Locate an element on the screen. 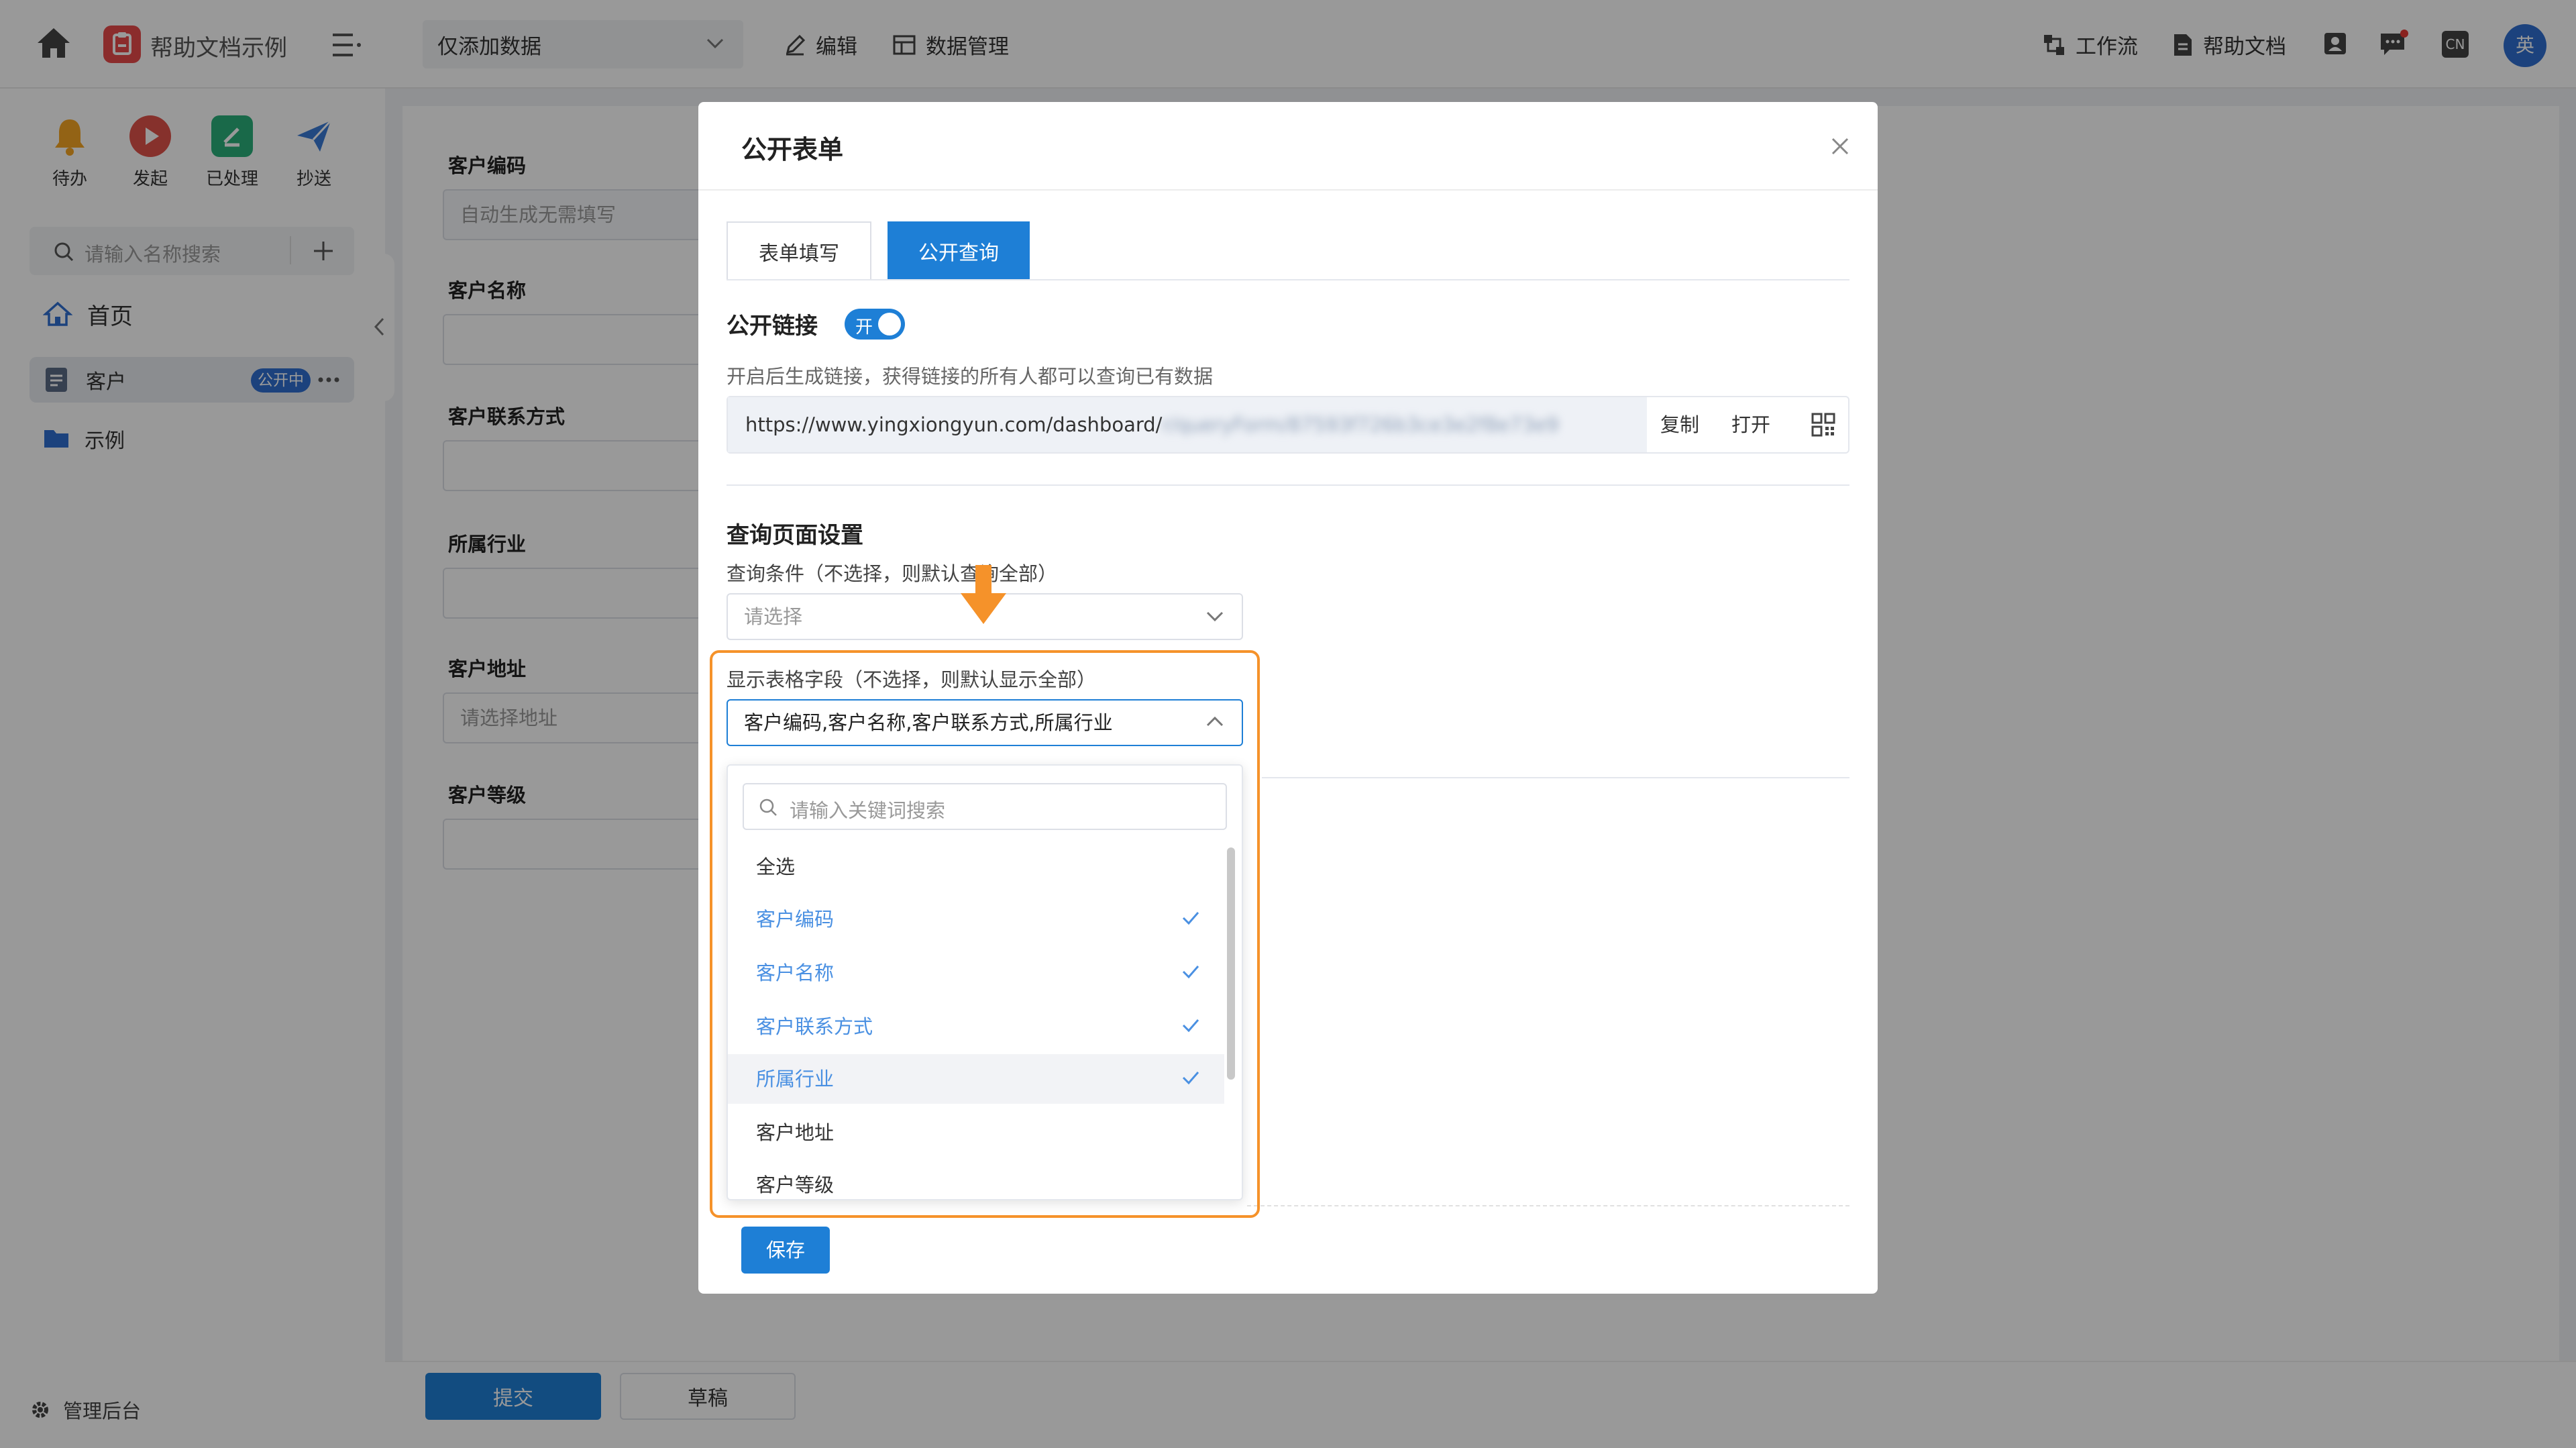  tab-form-fill: 表单填写 is located at coordinates (799, 250).